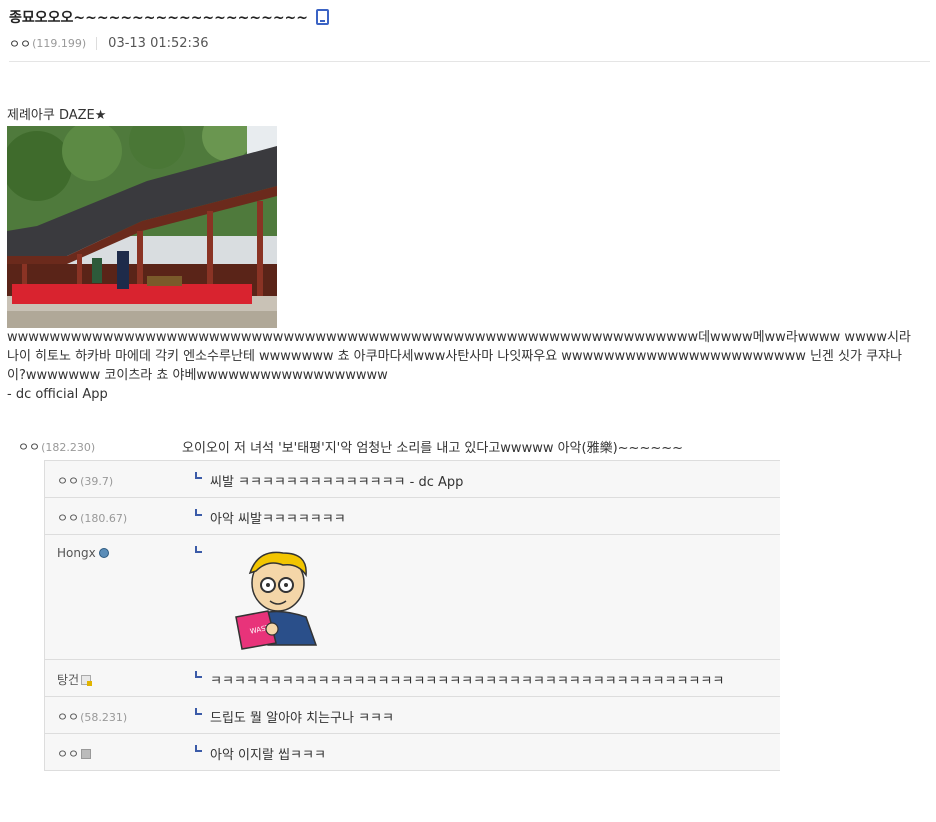 The image size is (936, 822). I want to click on reply-content: 아악 이지랄 씹ㅋㅋㅋ, so click(487, 752).